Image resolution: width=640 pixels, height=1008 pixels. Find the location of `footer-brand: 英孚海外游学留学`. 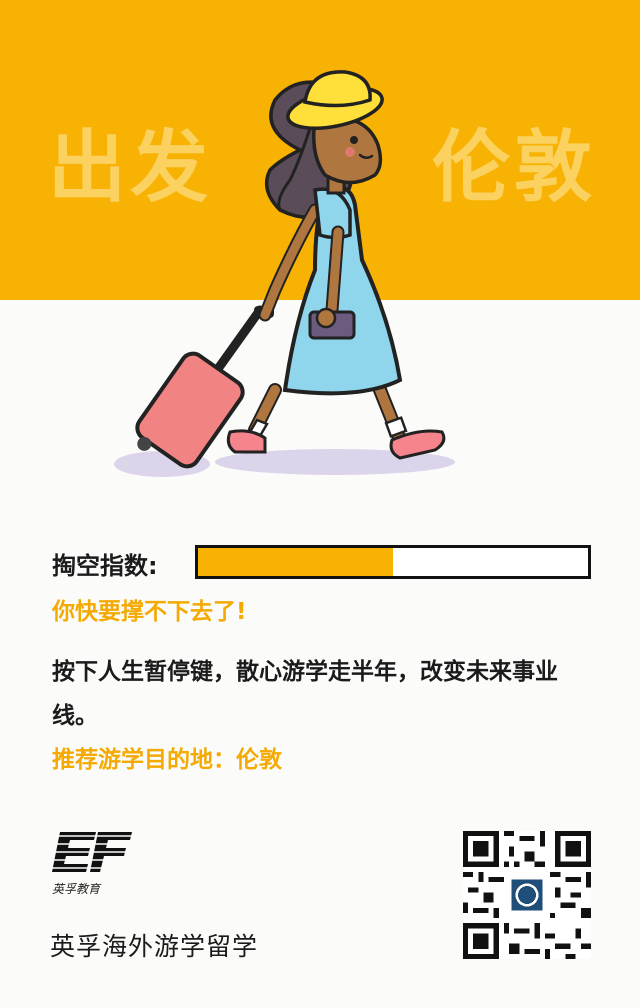

footer-brand: 英孚海外游学留学 is located at coordinates (154, 946).